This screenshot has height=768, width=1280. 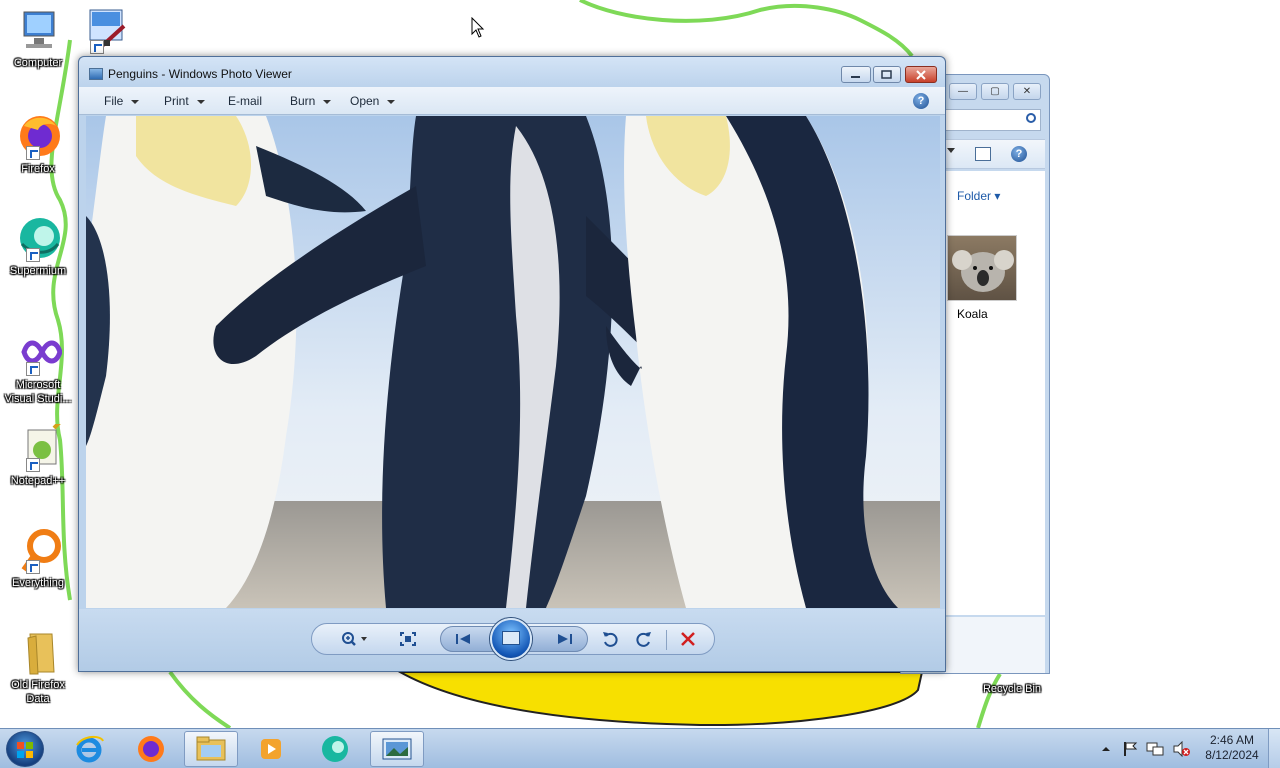 I want to click on explorer-search-input, so click(x=993, y=120).